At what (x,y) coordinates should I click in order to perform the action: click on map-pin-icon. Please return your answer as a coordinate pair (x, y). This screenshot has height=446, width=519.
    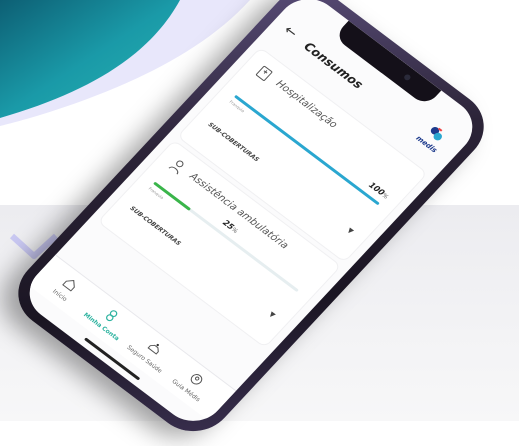
    Looking at the image, I should click on (196, 379).